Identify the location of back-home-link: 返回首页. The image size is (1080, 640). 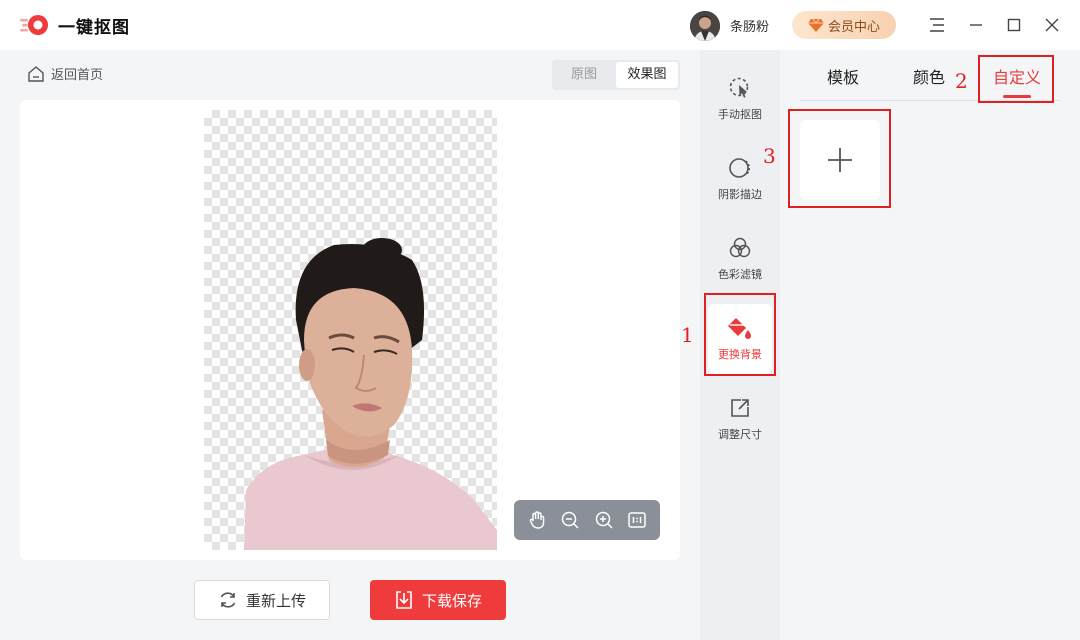
(65, 73).